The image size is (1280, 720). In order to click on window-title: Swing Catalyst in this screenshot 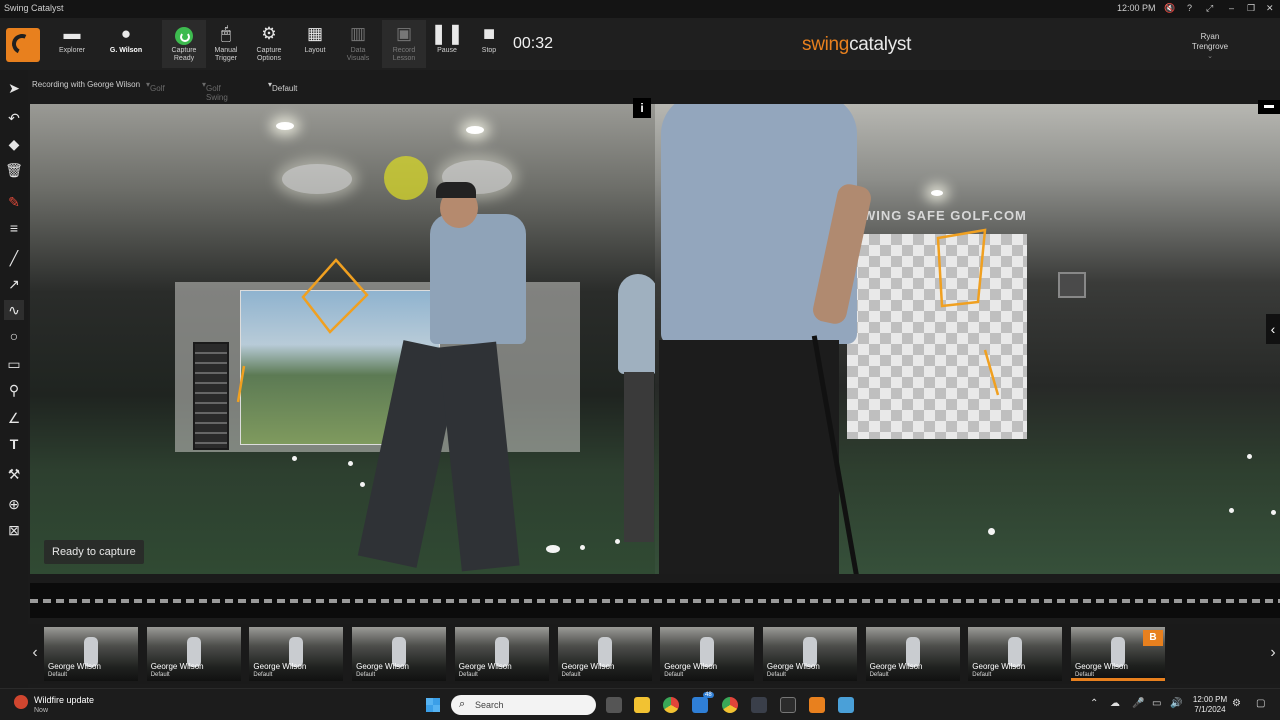, I will do `click(34, 8)`.